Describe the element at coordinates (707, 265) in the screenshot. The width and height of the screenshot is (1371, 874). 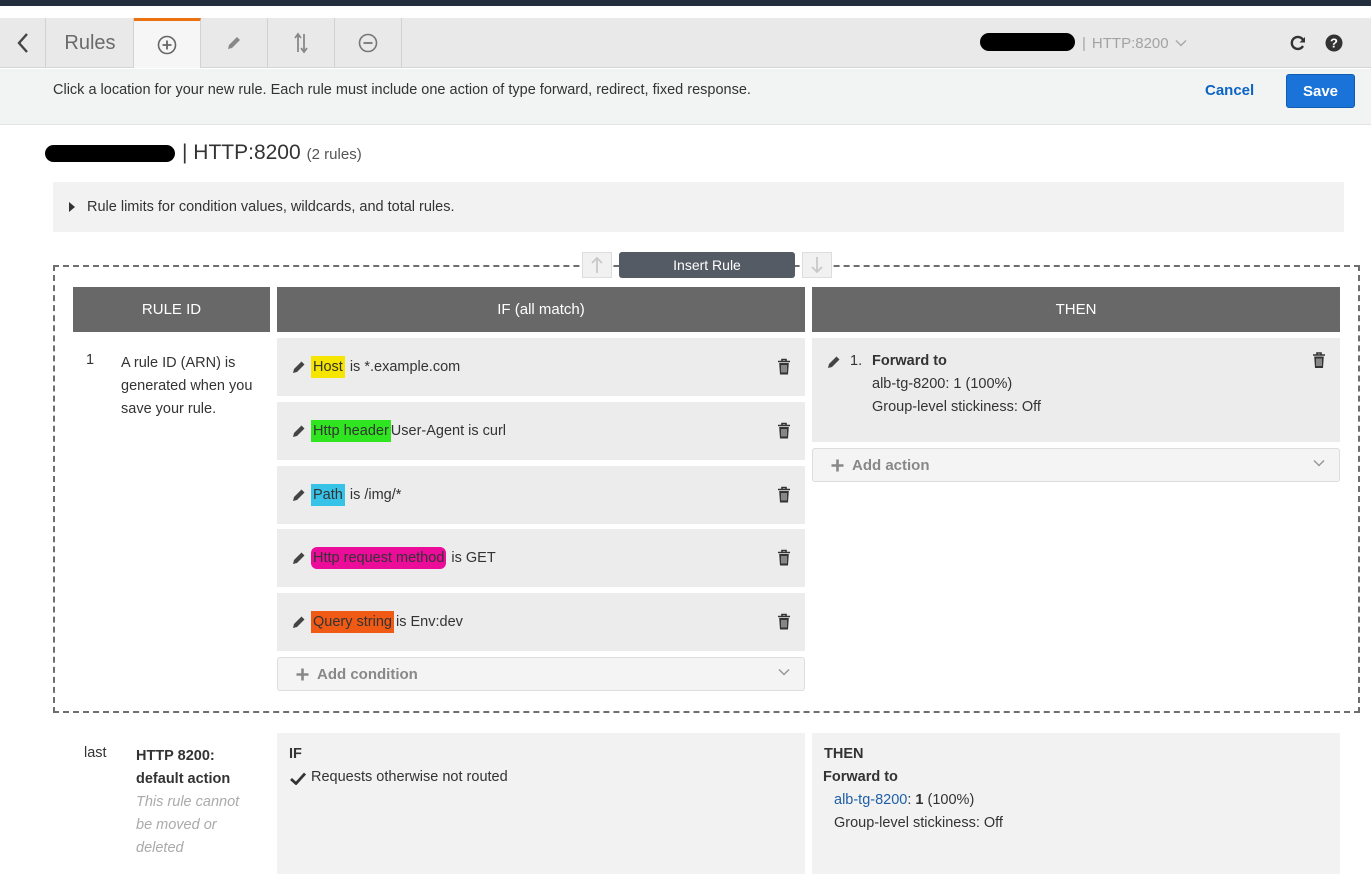
I see `insert-rule-button: Insert Rule` at that location.